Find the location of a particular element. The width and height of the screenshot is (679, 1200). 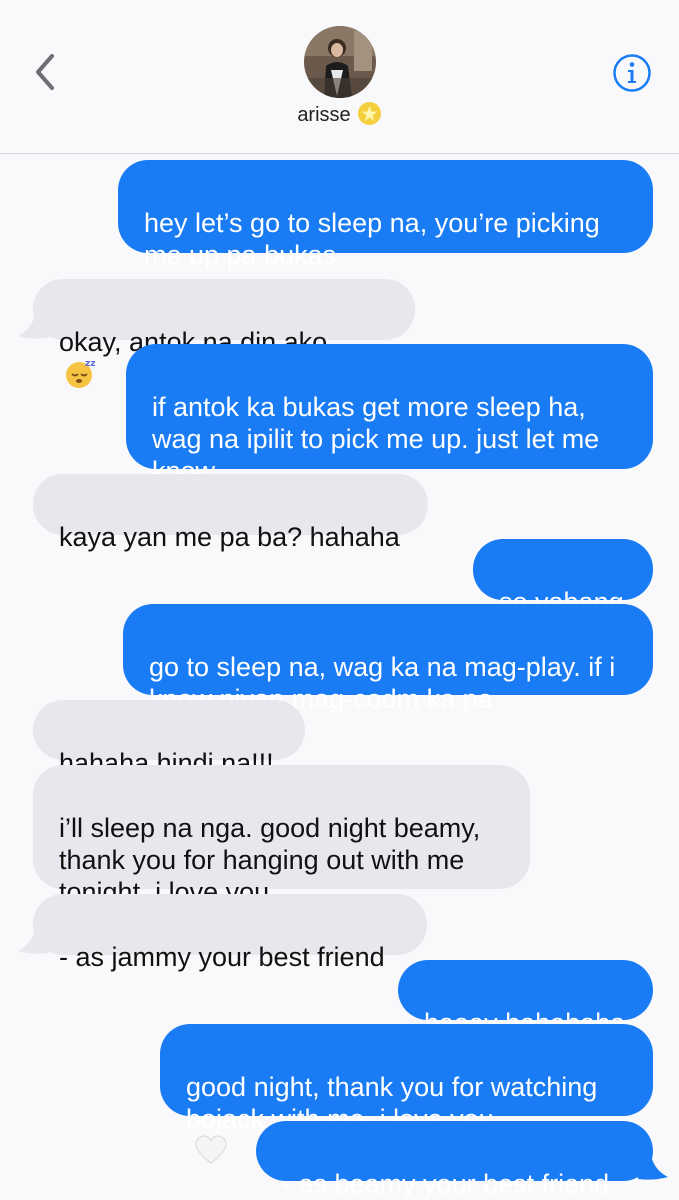

contact-name: arisse is located at coordinates (339, 114).